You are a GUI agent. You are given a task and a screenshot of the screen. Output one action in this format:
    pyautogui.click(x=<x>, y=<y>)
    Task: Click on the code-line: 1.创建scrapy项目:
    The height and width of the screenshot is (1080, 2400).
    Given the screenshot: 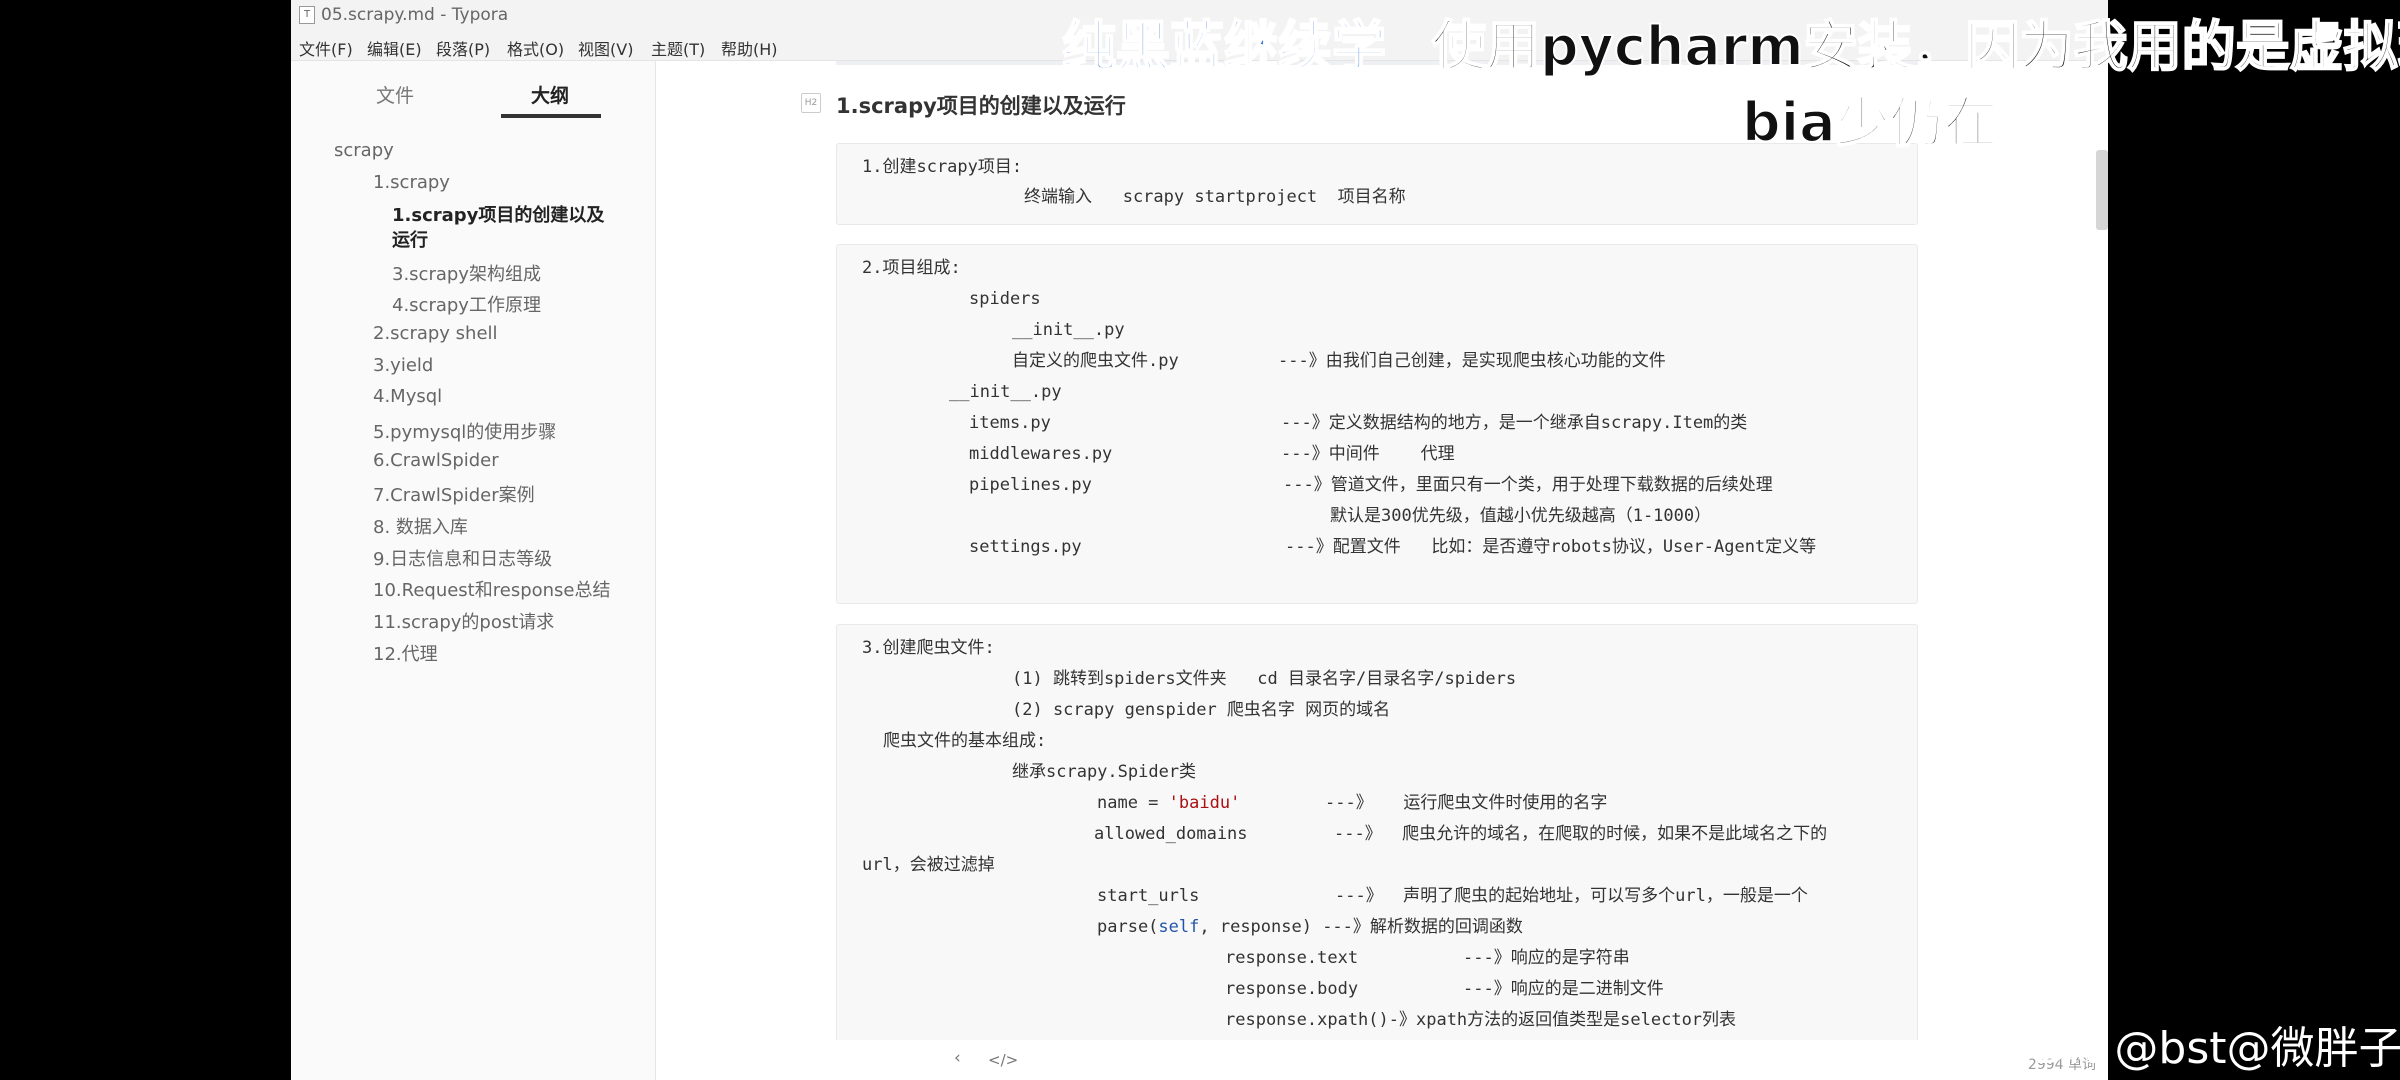 What is the action you would take?
    pyautogui.click(x=942, y=167)
    